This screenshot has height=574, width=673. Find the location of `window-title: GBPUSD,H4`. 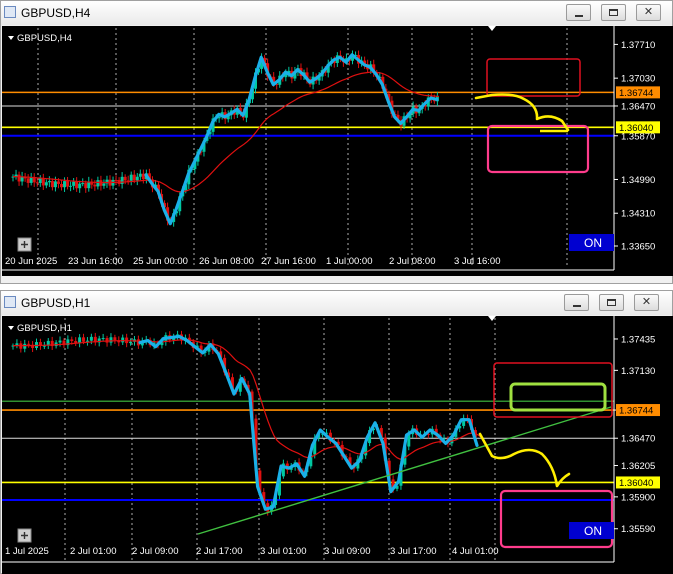

window-title: GBPUSD,H4 is located at coordinates (56, 13).